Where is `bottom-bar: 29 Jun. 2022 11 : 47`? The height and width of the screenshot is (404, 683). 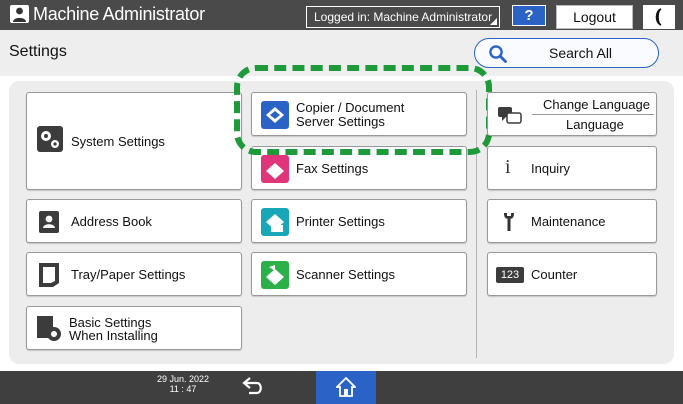
bottom-bar: 29 Jun. 2022 11 : 47 is located at coordinates (341, 387).